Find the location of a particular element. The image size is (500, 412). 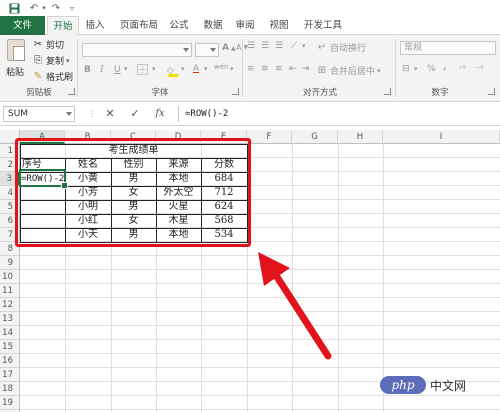

cancel-icon: ✕ is located at coordinates (110, 114).